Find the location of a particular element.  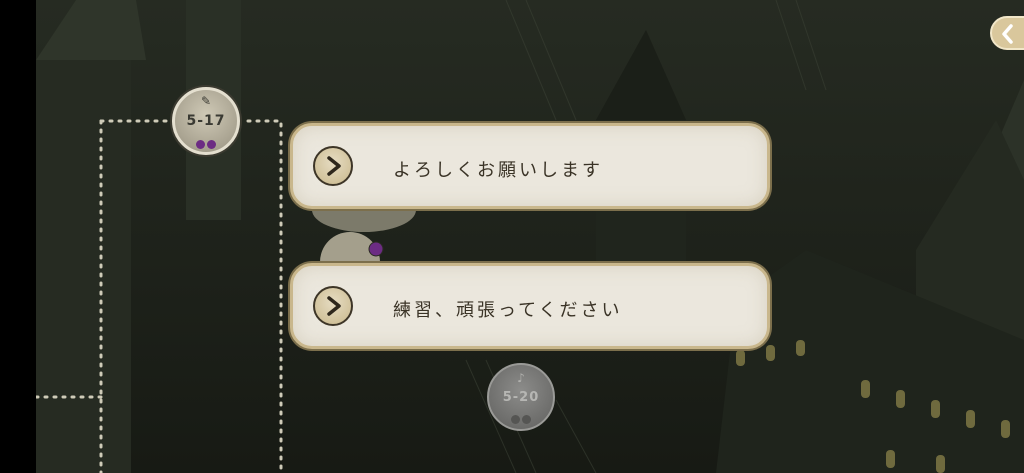

dialogue-choice-2: 練習、頑張ってください is located at coordinates (530, 306).